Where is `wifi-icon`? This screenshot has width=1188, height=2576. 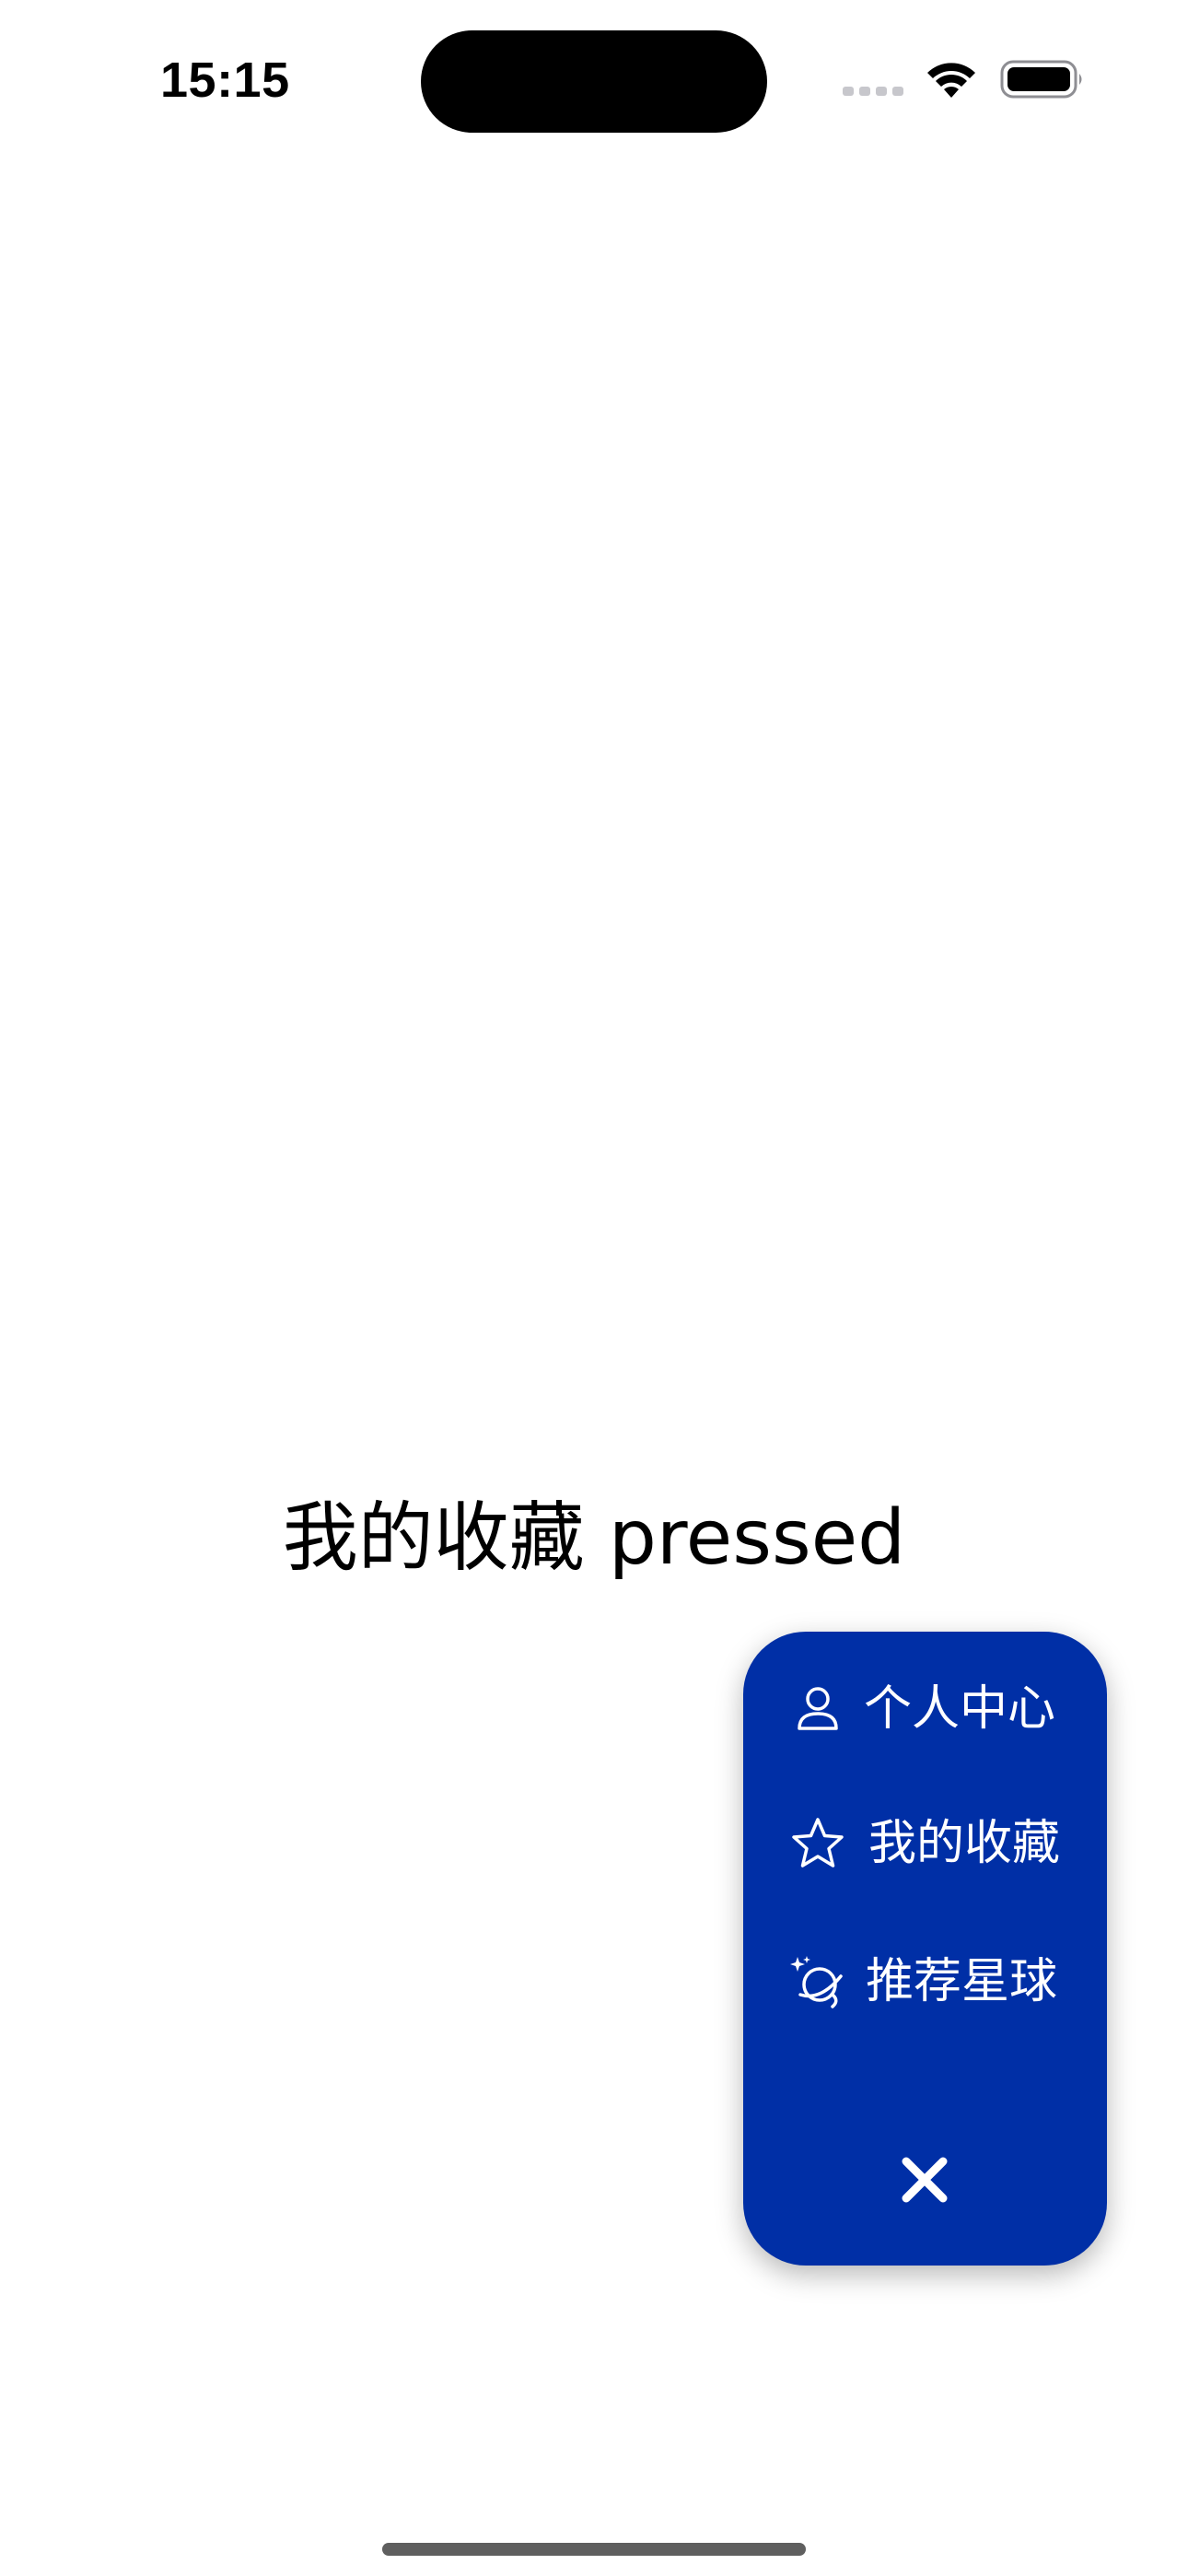
wifi-icon is located at coordinates (951, 80).